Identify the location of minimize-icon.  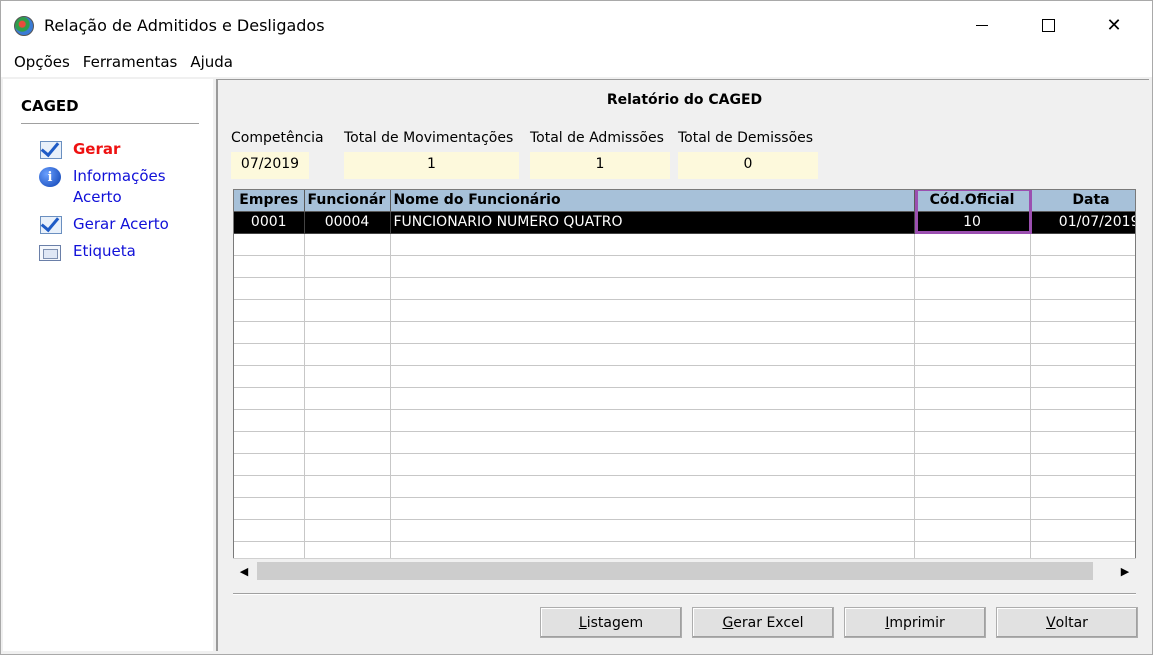
(982, 25).